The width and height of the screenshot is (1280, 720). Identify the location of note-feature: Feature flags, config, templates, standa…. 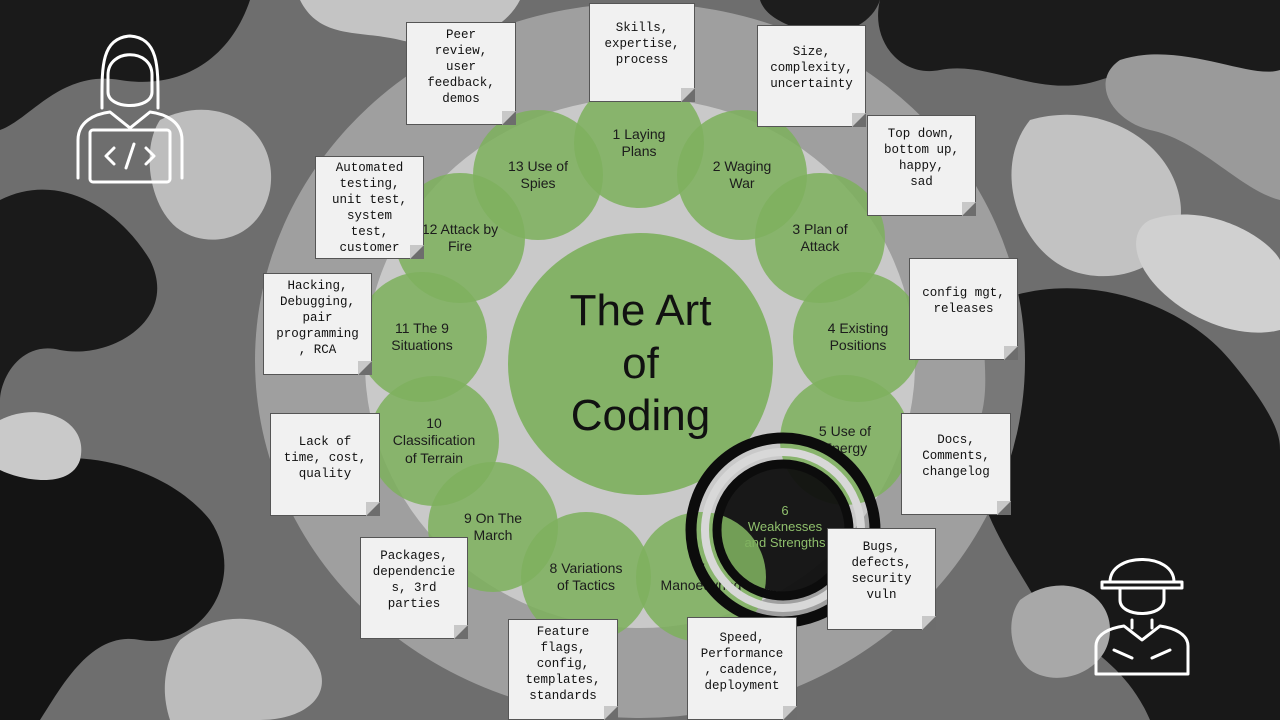
(563, 669).